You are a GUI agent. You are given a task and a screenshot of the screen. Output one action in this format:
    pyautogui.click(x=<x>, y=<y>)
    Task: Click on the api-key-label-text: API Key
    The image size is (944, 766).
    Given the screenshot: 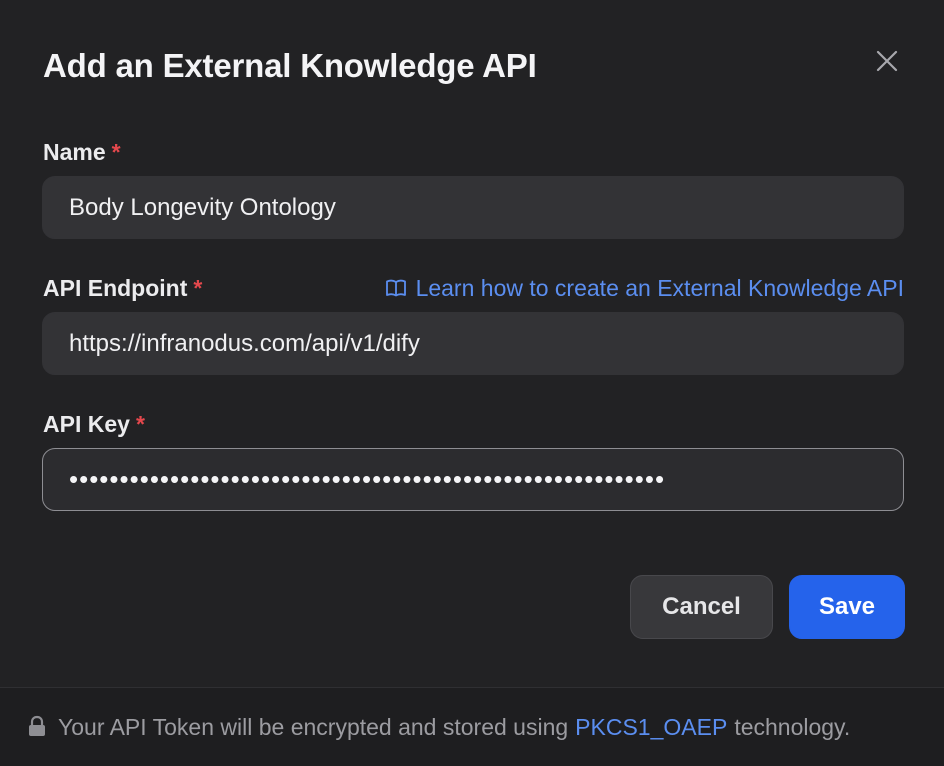 What is the action you would take?
    pyautogui.click(x=86, y=424)
    